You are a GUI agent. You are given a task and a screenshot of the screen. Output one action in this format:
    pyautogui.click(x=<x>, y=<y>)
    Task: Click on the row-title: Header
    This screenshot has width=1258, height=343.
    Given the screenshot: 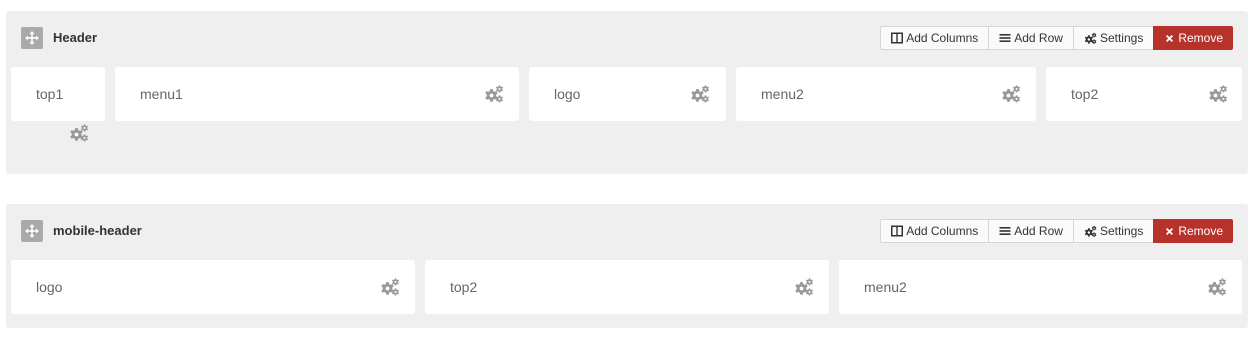 What is the action you would take?
    pyautogui.click(x=75, y=37)
    